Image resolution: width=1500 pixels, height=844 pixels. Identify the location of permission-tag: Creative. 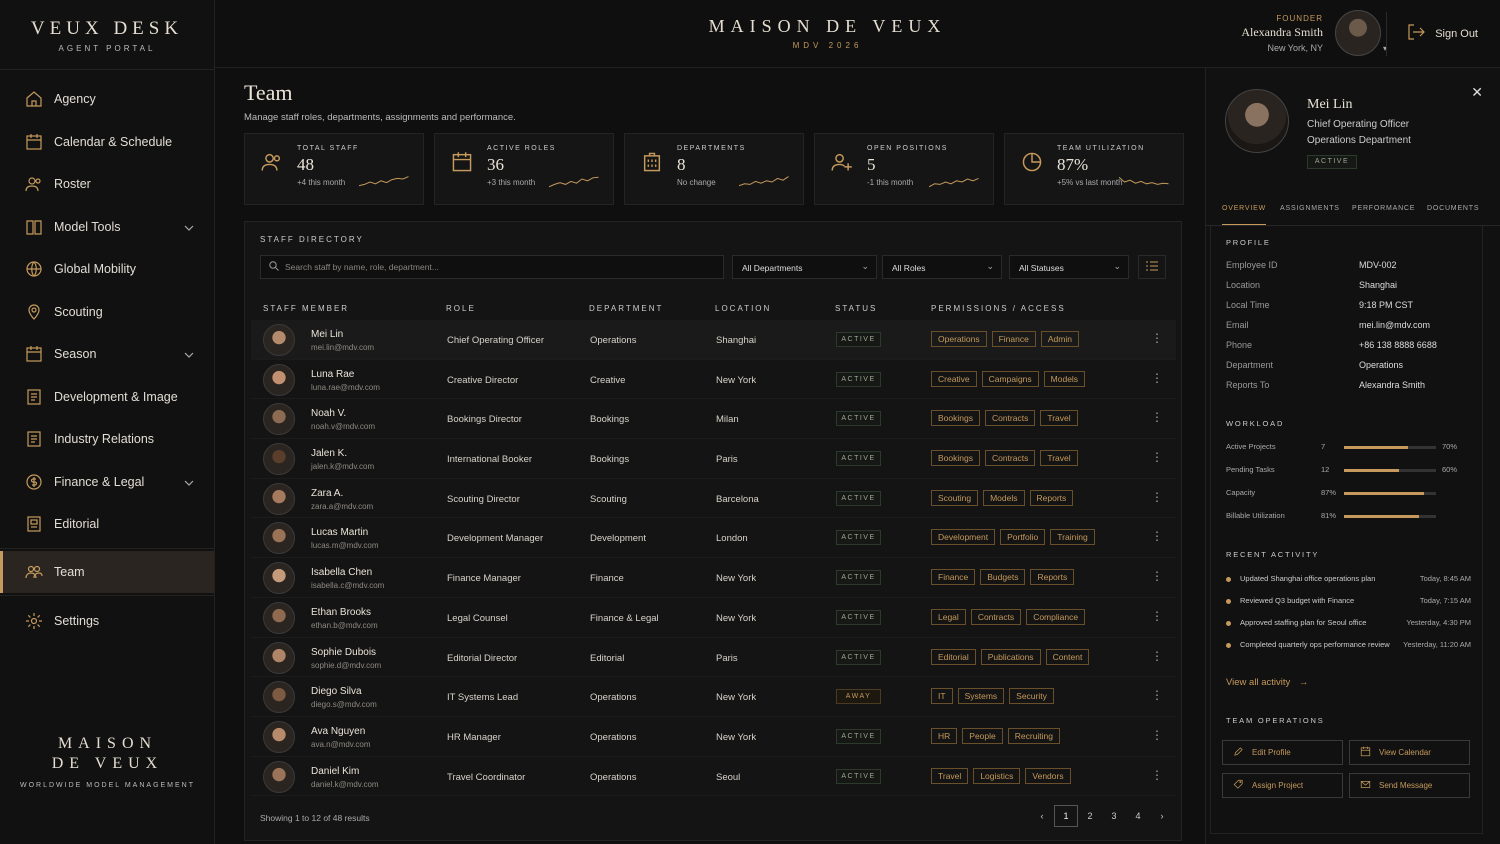
(954, 378).